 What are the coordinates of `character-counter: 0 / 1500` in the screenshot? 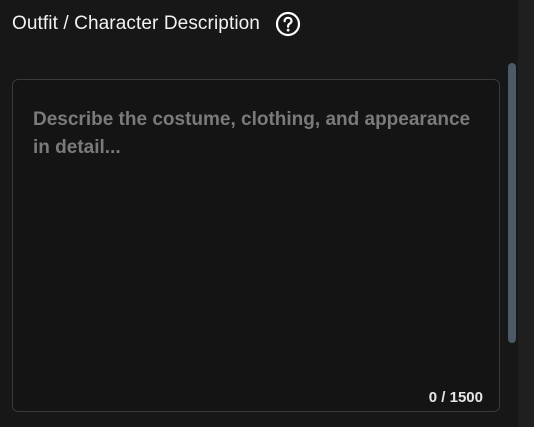 It's located at (455, 397).